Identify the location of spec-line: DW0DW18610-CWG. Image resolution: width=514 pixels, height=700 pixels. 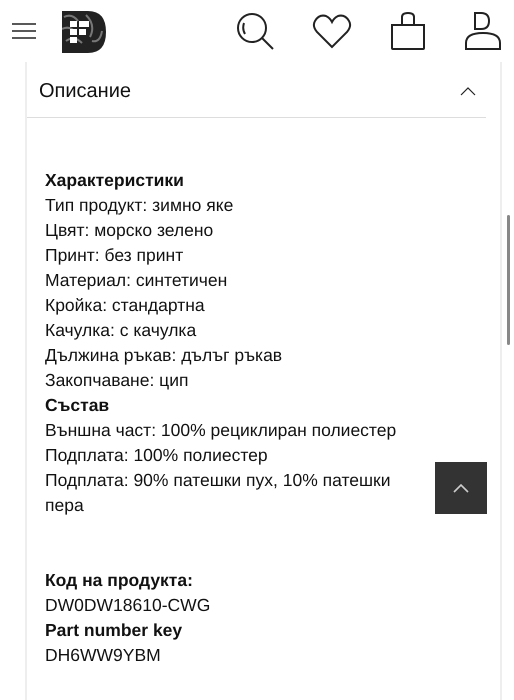
(128, 605).